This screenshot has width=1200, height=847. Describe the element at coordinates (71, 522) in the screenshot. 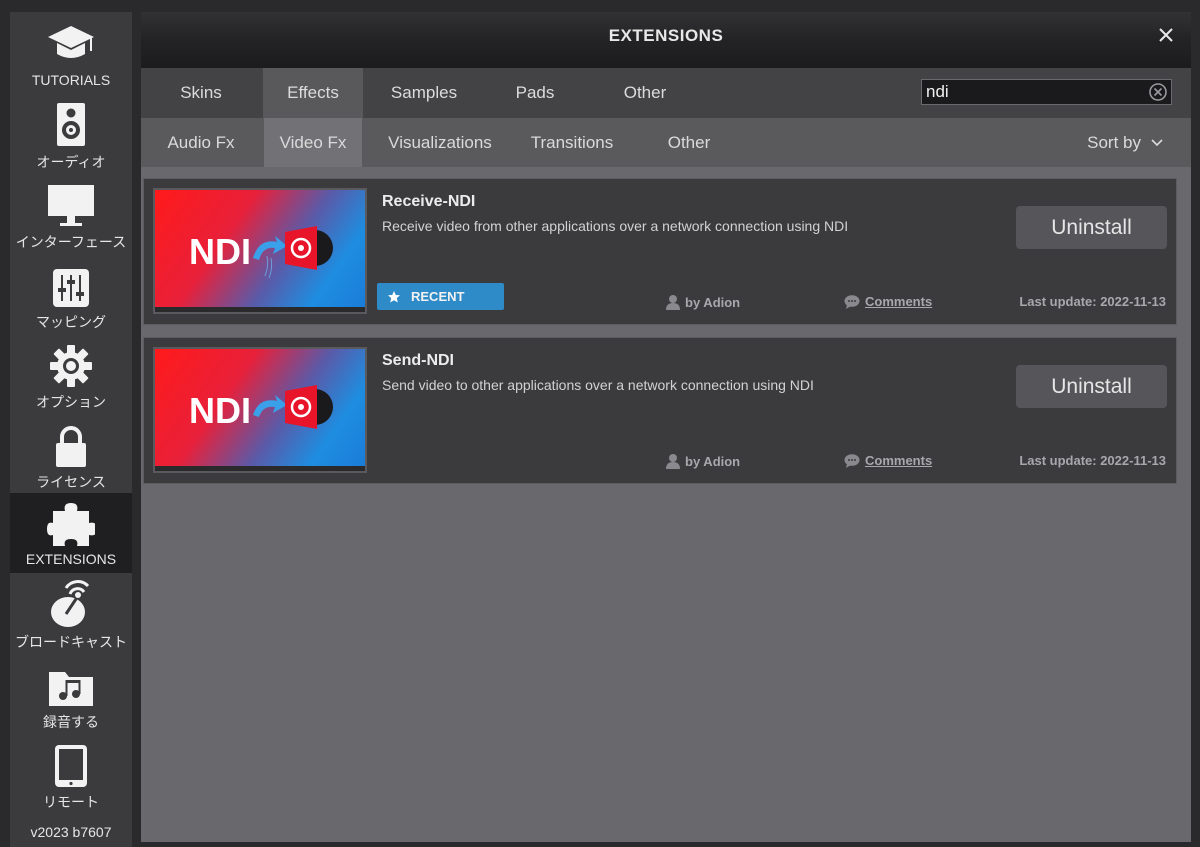

I see `puzzle-icon` at that location.